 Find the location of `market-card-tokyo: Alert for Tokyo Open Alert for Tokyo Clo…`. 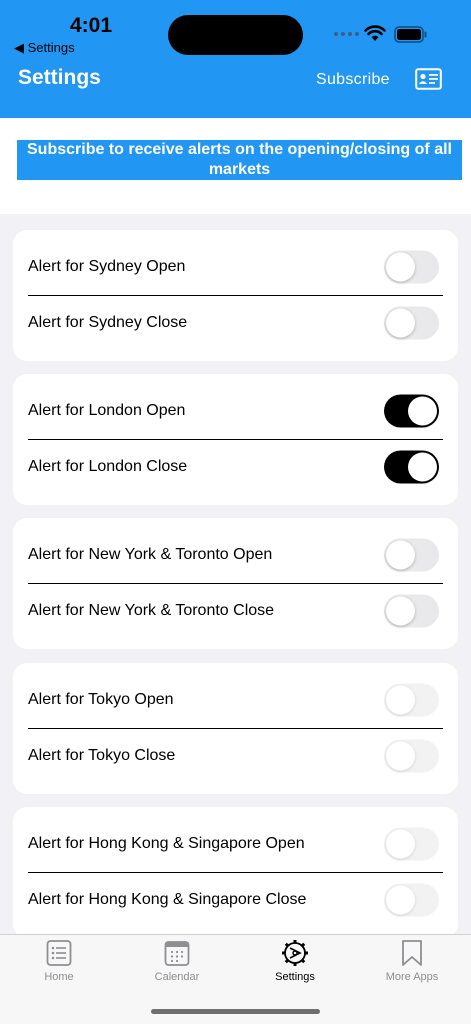

market-card-tokyo: Alert for Tokyo Open Alert for Tokyo Clo… is located at coordinates (235, 728).